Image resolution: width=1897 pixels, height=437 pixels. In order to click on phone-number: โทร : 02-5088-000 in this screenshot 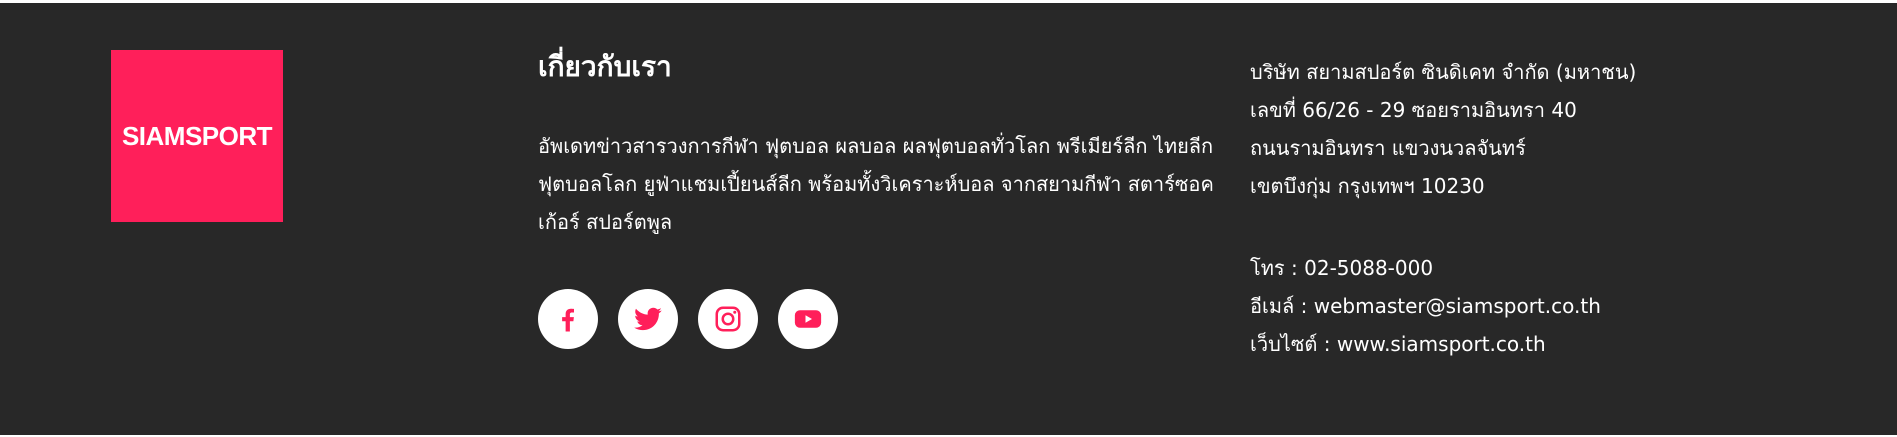, I will do `click(1342, 268)`.